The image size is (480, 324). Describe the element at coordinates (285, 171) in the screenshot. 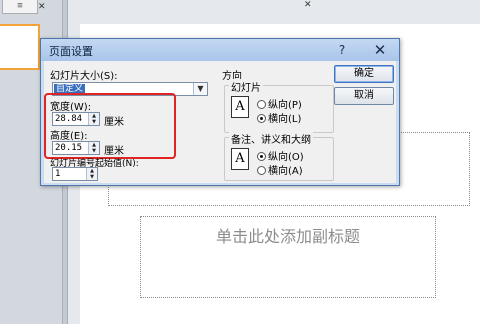

I see `notes-landscape-label: 横向(A)` at that location.